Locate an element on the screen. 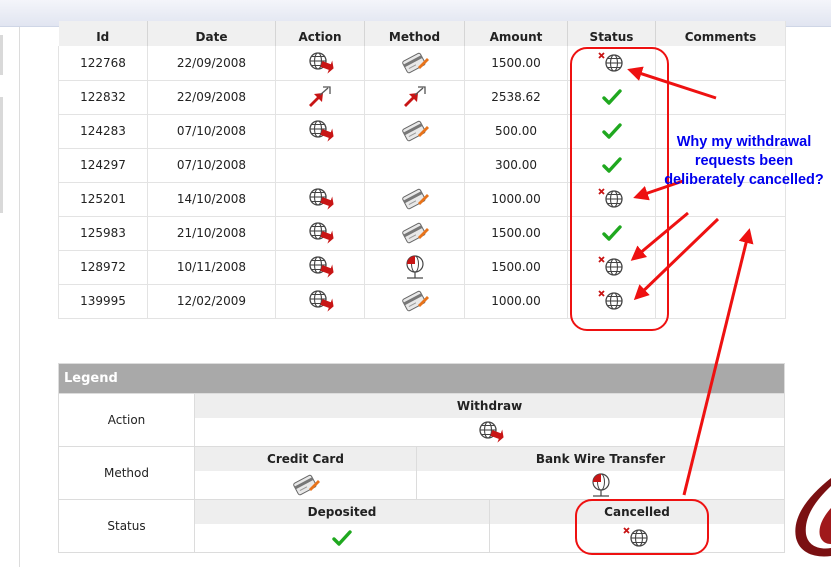  cell-amount: 2538.62 is located at coordinates (516, 97).